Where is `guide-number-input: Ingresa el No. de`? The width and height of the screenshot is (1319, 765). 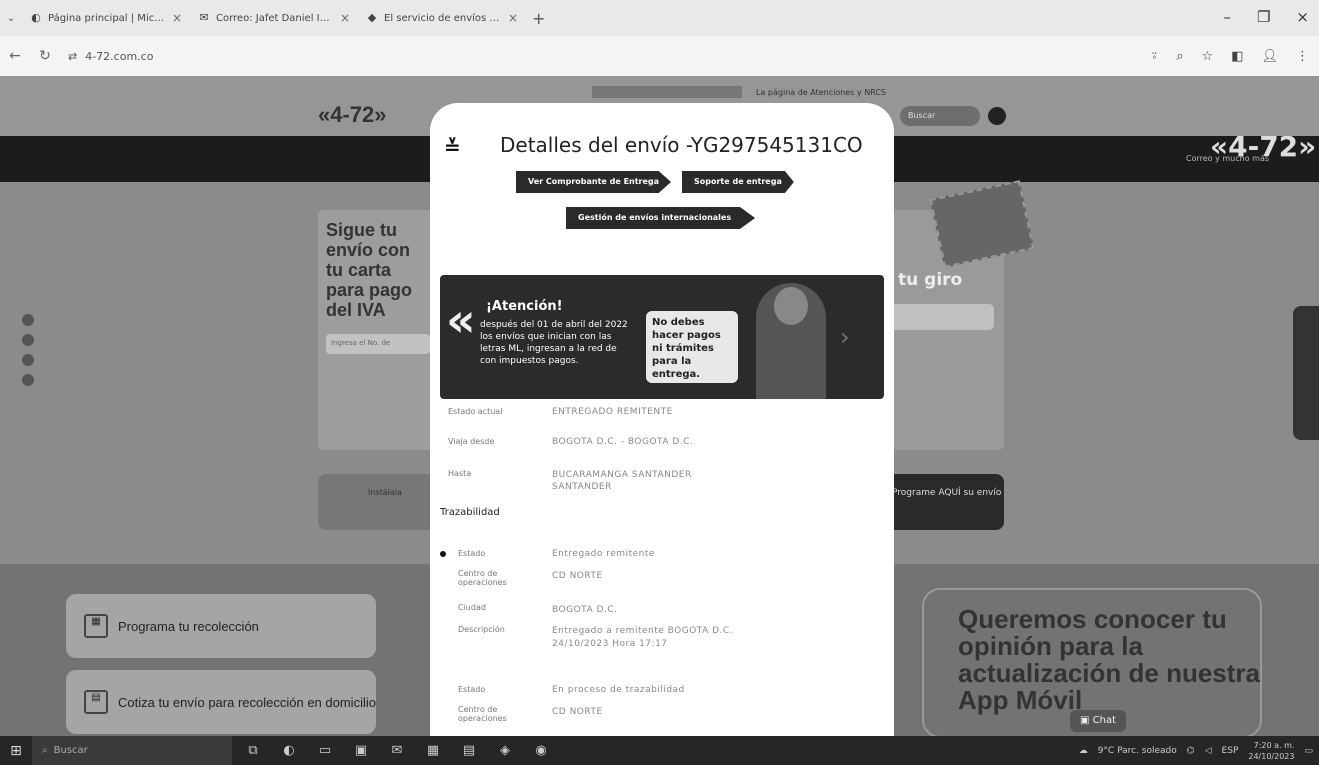 guide-number-input: Ingresa el No. de is located at coordinates (378, 344).